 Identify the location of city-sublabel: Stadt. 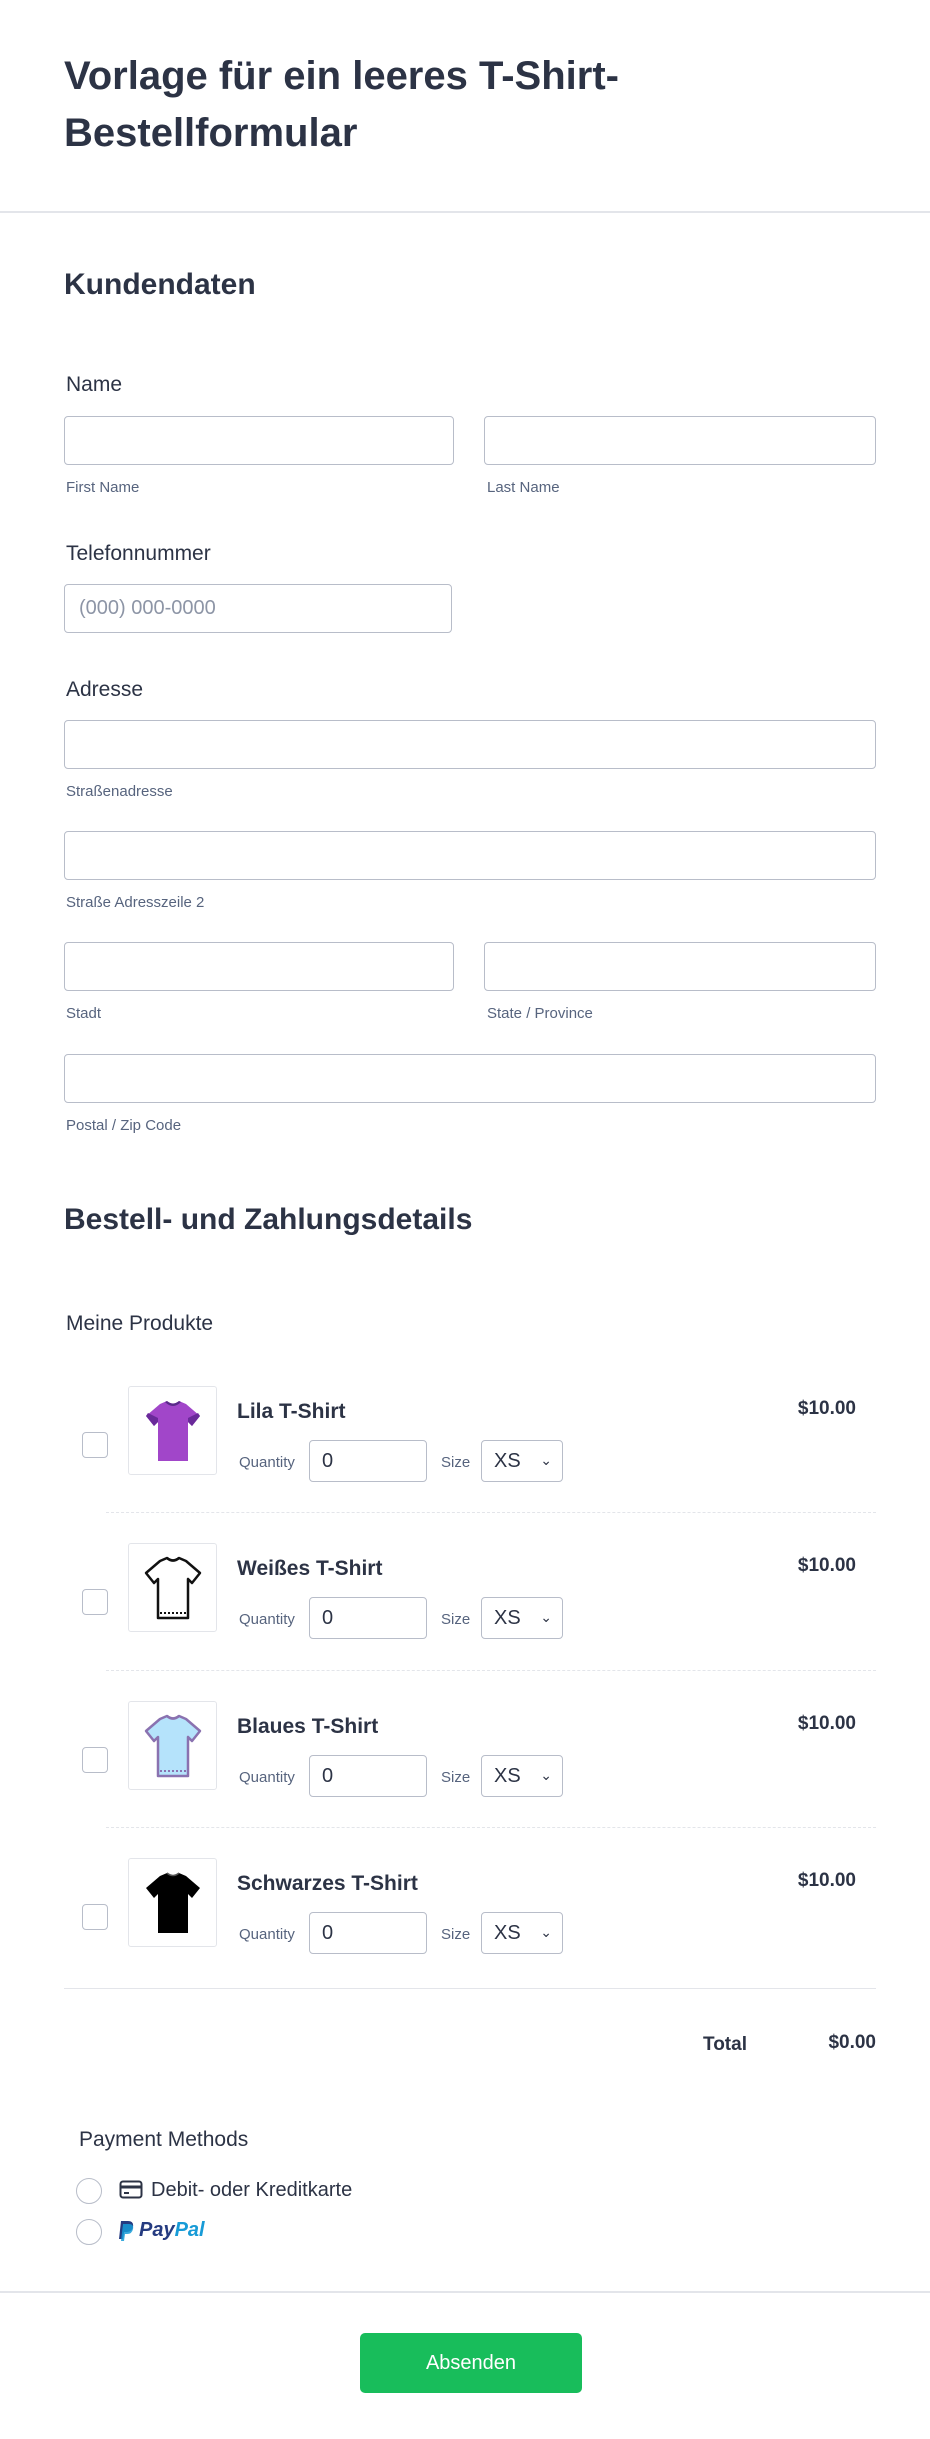
(84, 1013).